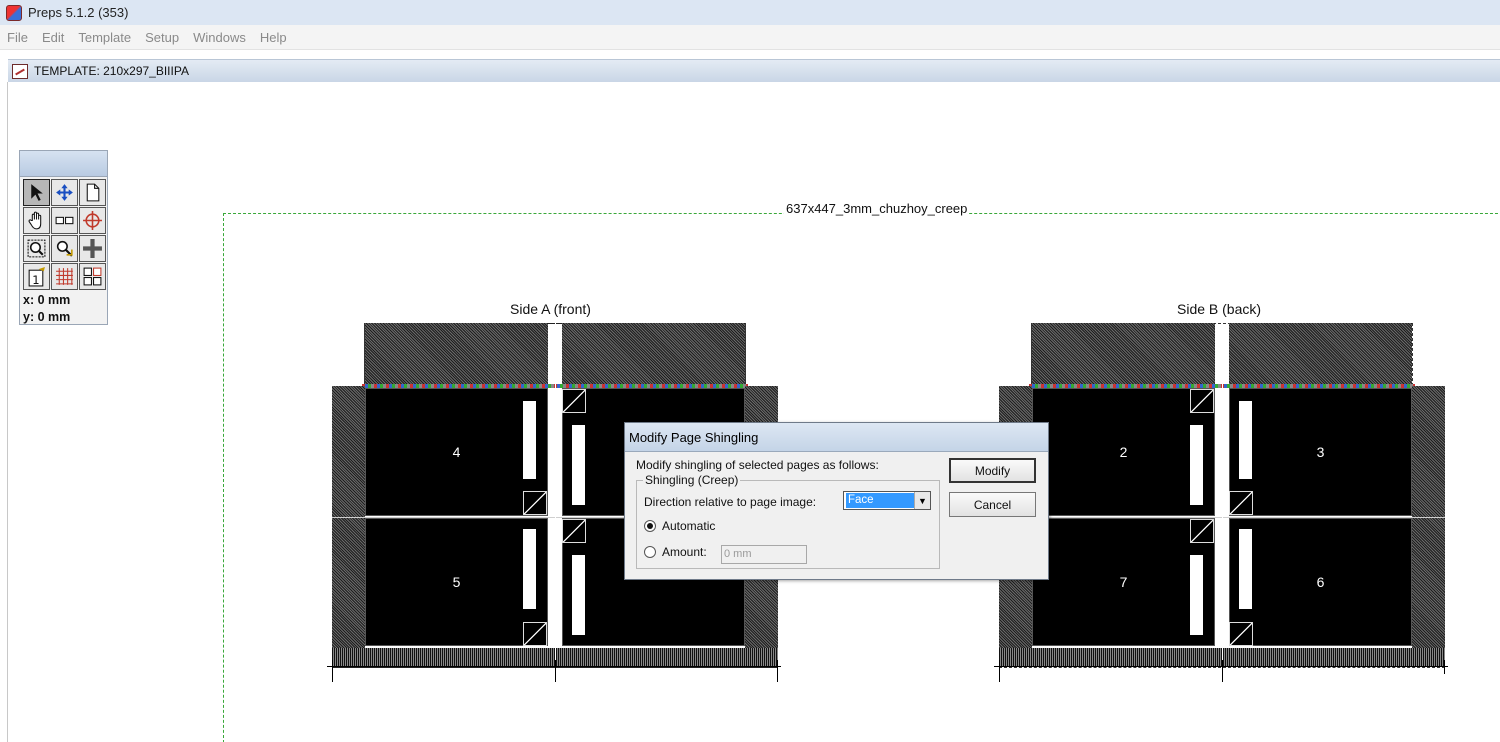 This screenshot has width=1500, height=742. I want to click on grid-icon, so click(64, 276).